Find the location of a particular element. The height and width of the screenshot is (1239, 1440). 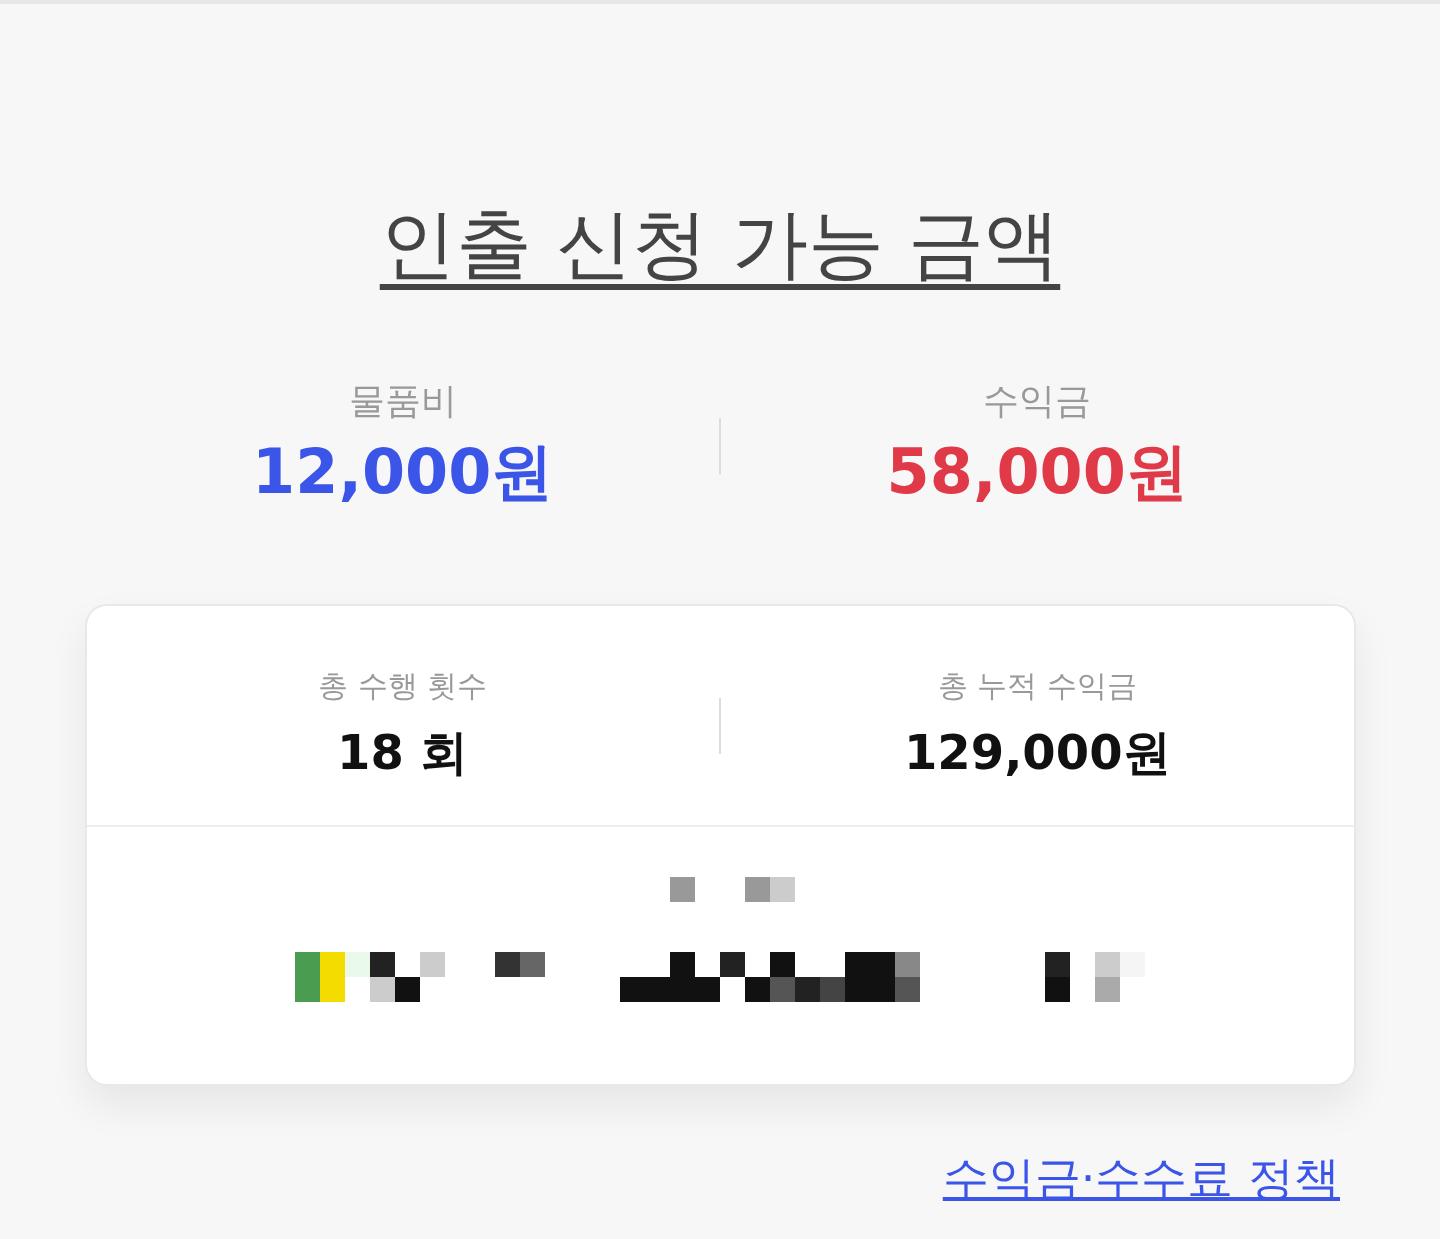

balance-amount: 12,000원 is located at coordinates (403, 472).